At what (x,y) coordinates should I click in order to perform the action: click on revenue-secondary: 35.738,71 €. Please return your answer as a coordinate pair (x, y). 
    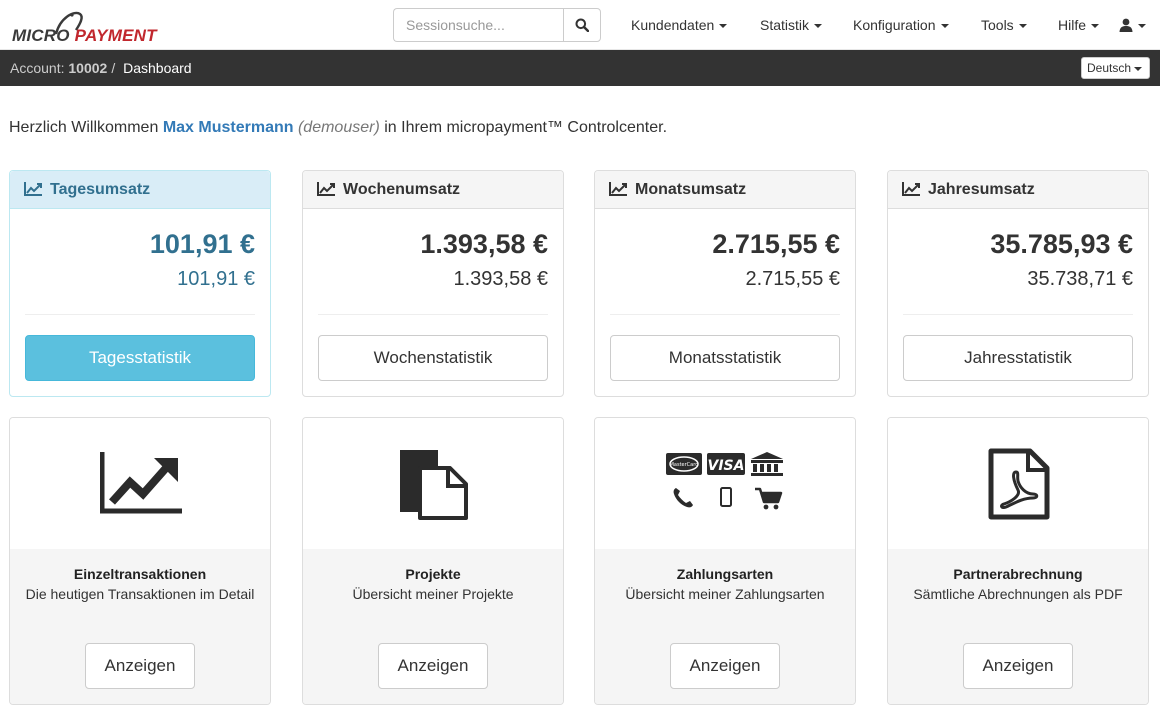
    Looking at the image, I should click on (1080, 279).